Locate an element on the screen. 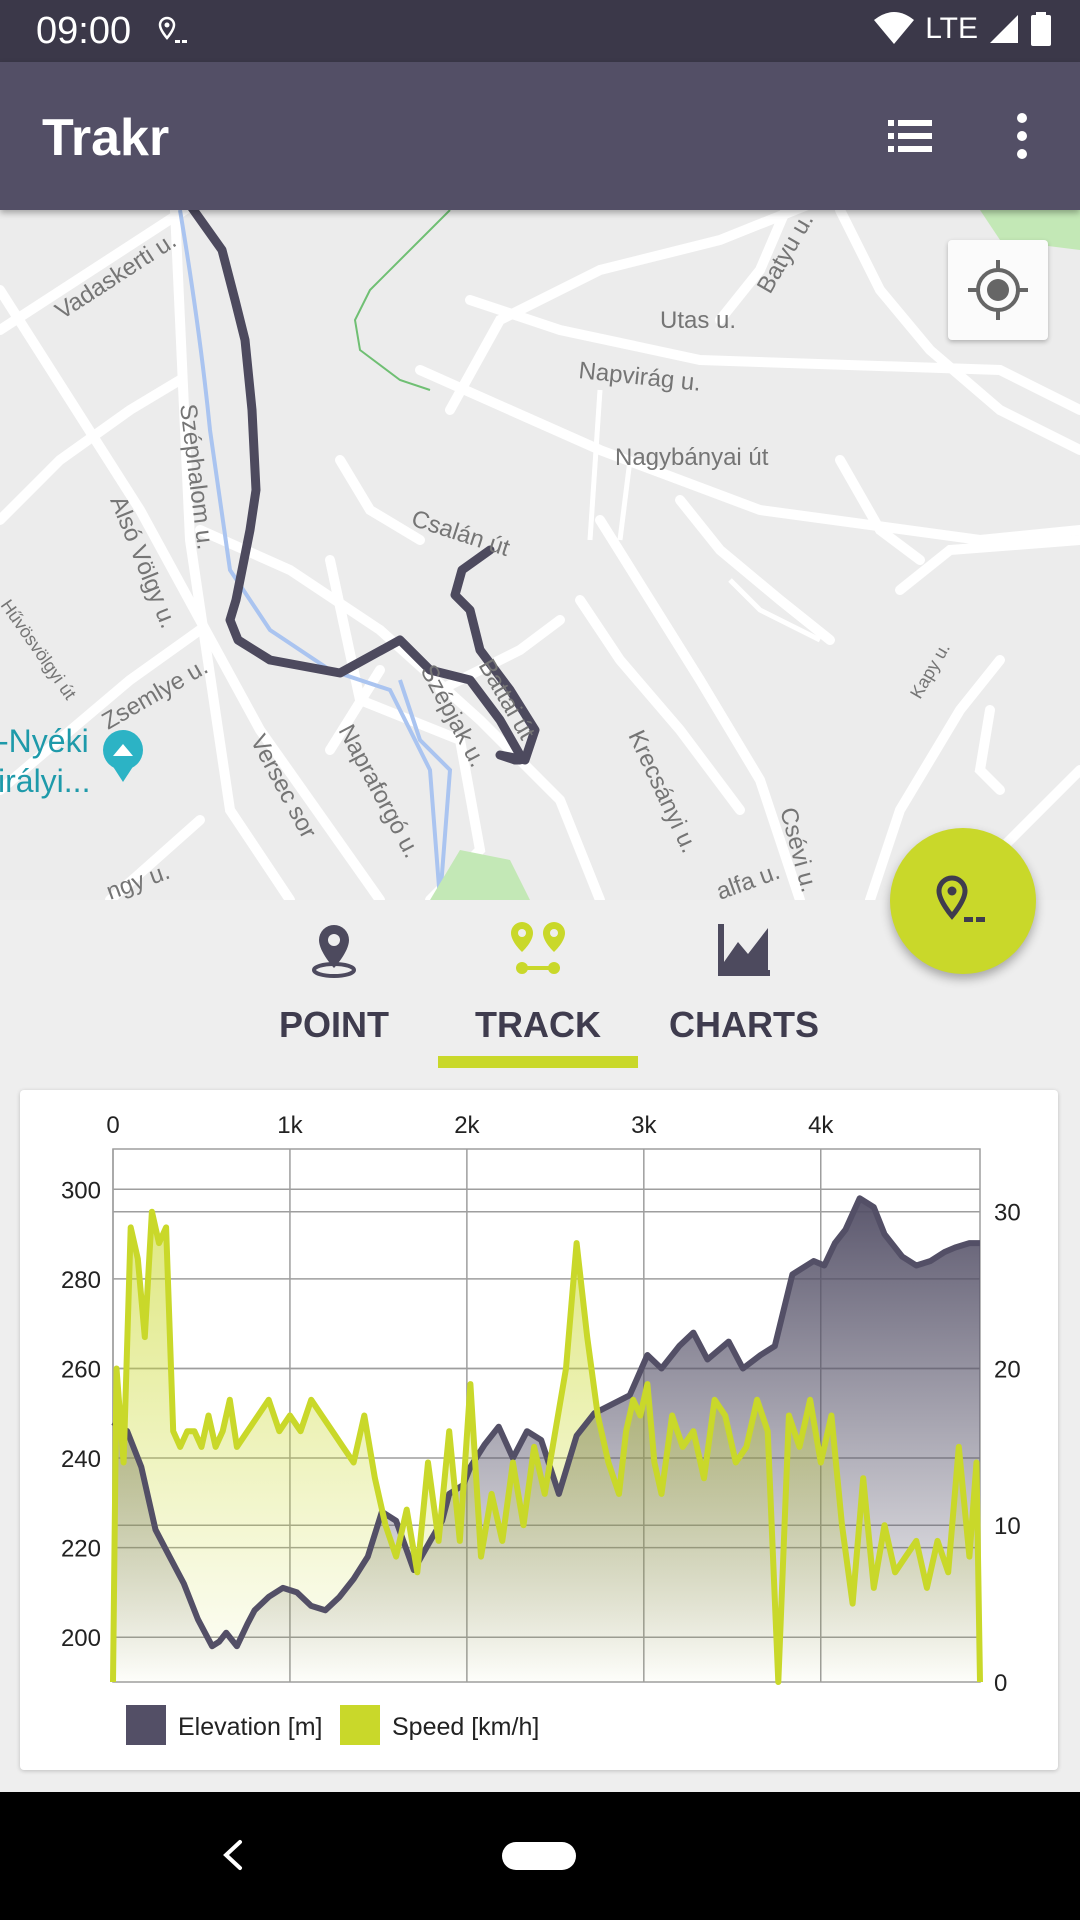 This screenshot has width=1080, height=1920. x-tick-label: 4k is located at coordinates (821, 1125).